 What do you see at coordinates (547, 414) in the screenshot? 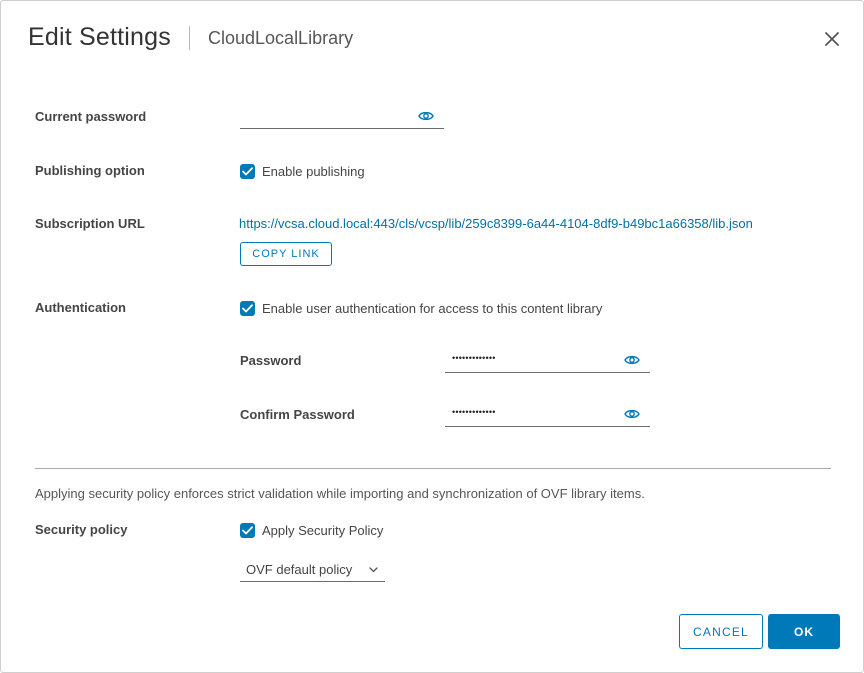
I see `confirm-password-field: •••••••••••••` at bounding box center [547, 414].